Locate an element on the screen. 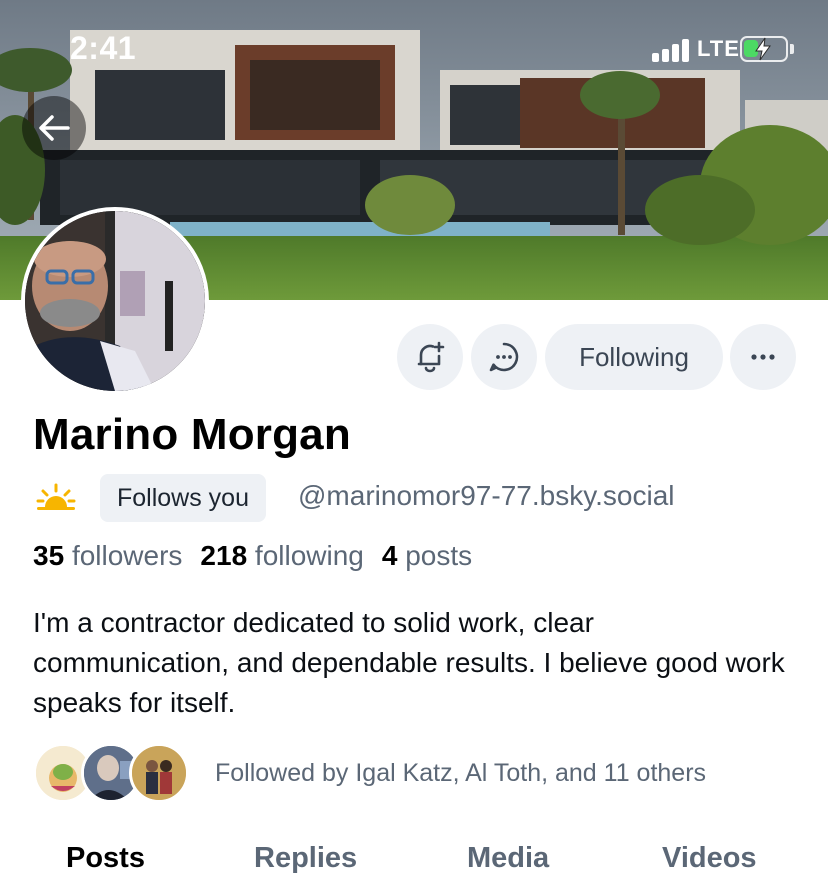 This screenshot has height=896, width=828. avatar is located at coordinates (115, 301).